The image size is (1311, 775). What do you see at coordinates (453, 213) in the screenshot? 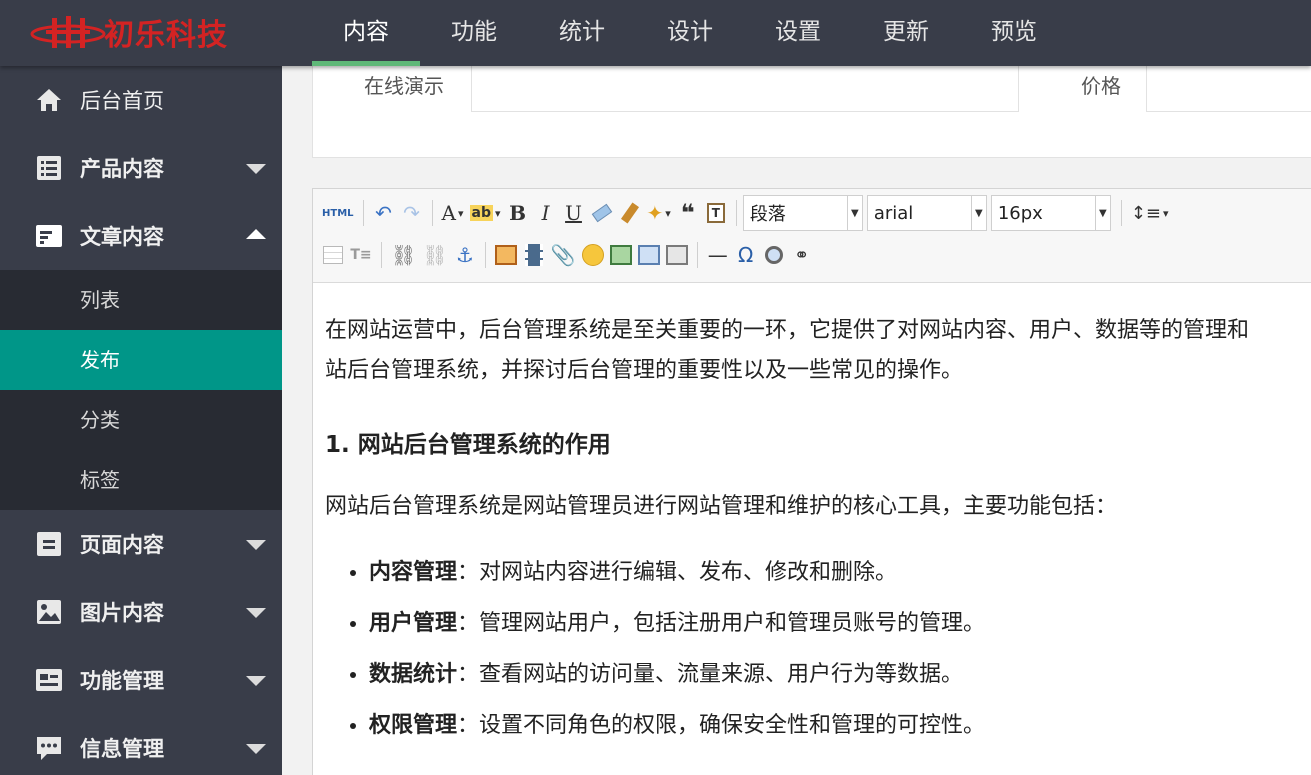
I see `font-color-button: A ▾` at bounding box center [453, 213].